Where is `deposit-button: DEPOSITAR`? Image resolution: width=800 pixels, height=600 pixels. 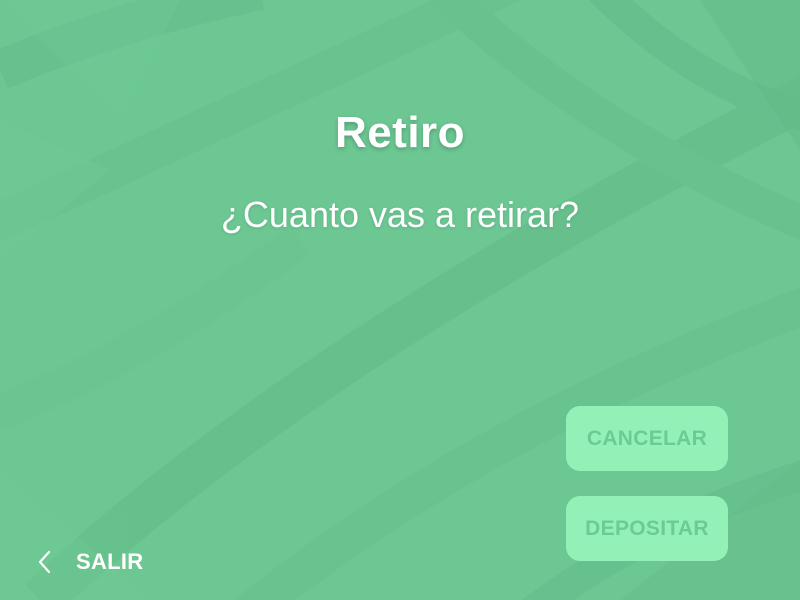
deposit-button: DEPOSITAR is located at coordinates (647, 528).